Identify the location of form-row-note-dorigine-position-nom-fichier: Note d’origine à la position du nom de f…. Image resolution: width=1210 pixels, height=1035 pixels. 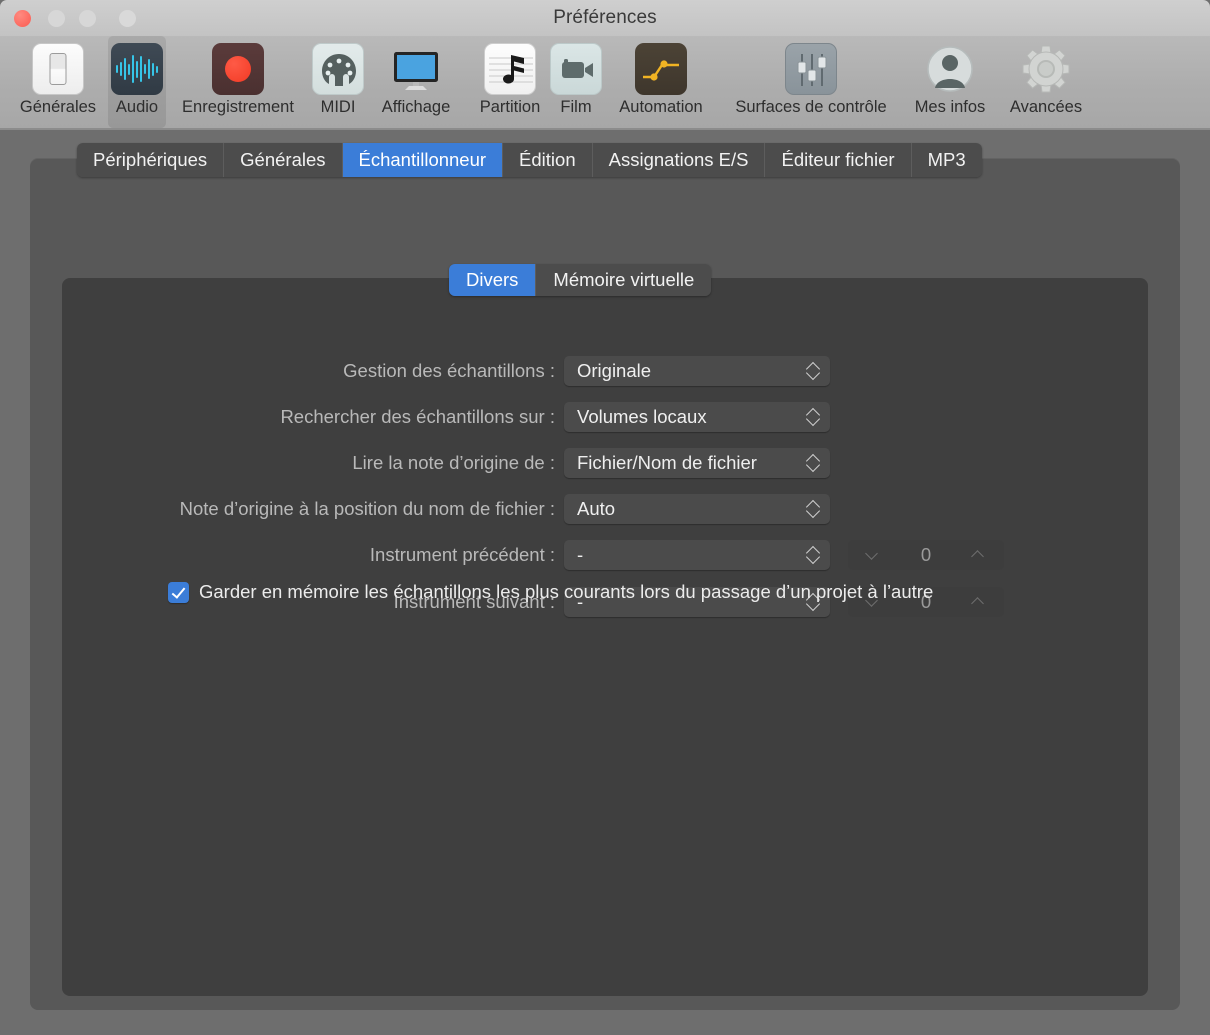
(605, 509).